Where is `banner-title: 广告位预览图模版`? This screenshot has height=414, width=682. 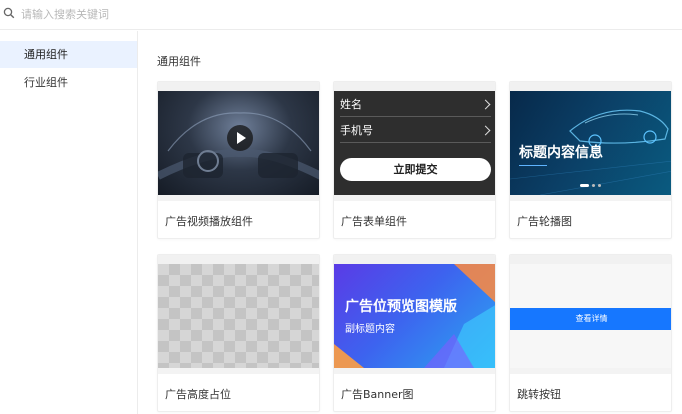
banner-title: 广告位预览图模版 is located at coordinates (401, 307).